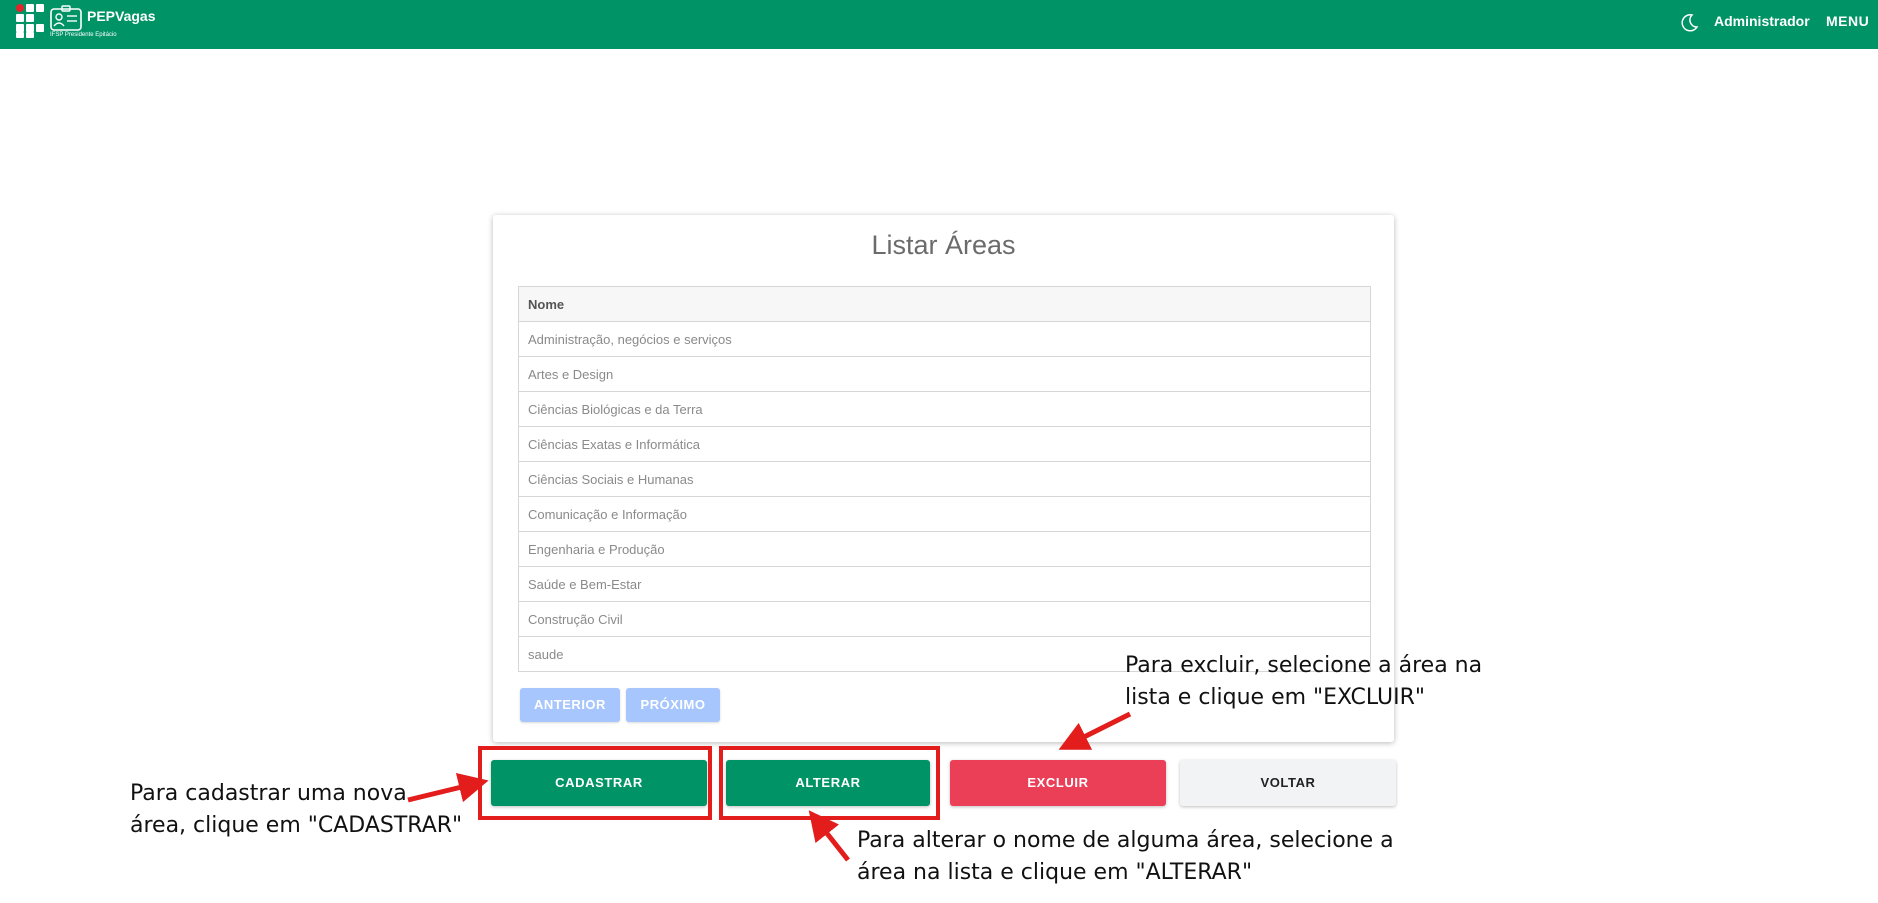 This screenshot has width=1878, height=903. Describe the element at coordinates (448, 787) in the screenshot. I see `create-arrow` at that location.